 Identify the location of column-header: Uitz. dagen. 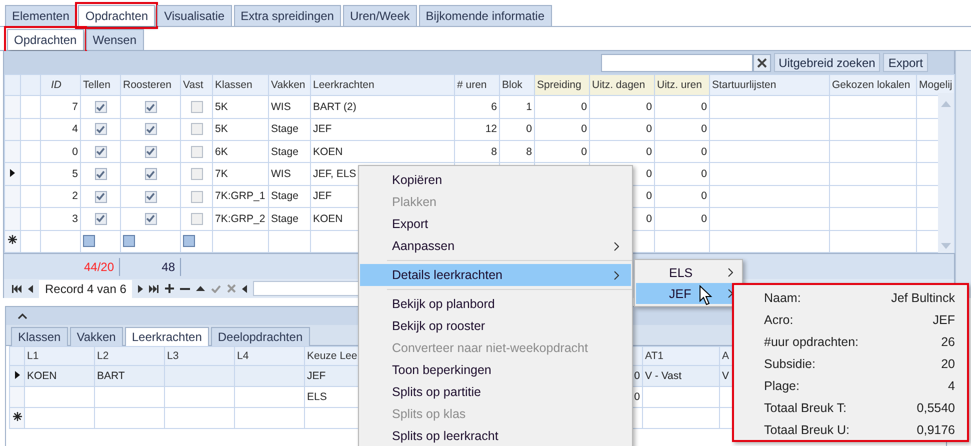
(622, 85).